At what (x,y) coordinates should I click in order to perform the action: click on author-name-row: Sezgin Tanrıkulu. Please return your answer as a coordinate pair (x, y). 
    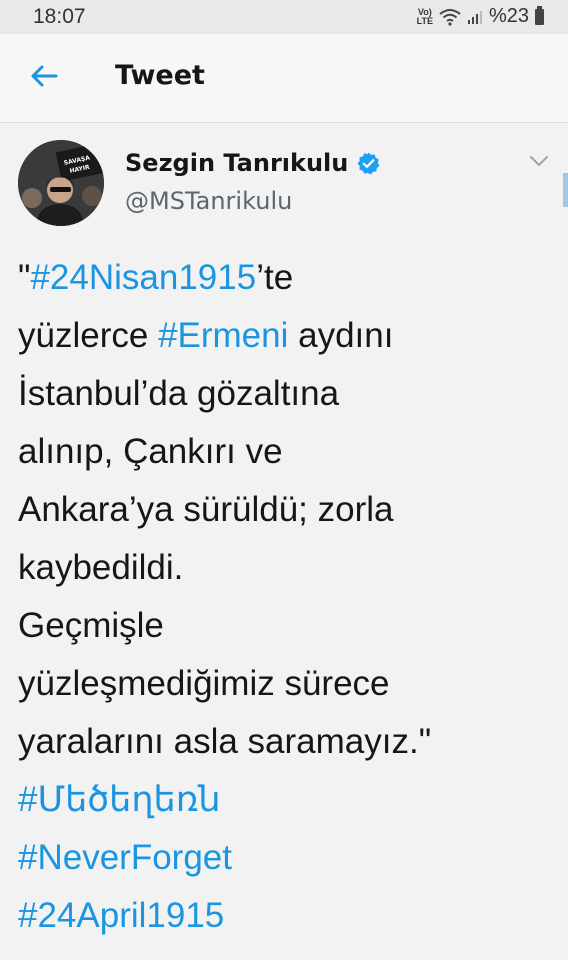
    Looking at the image, I should click on (253, 163).